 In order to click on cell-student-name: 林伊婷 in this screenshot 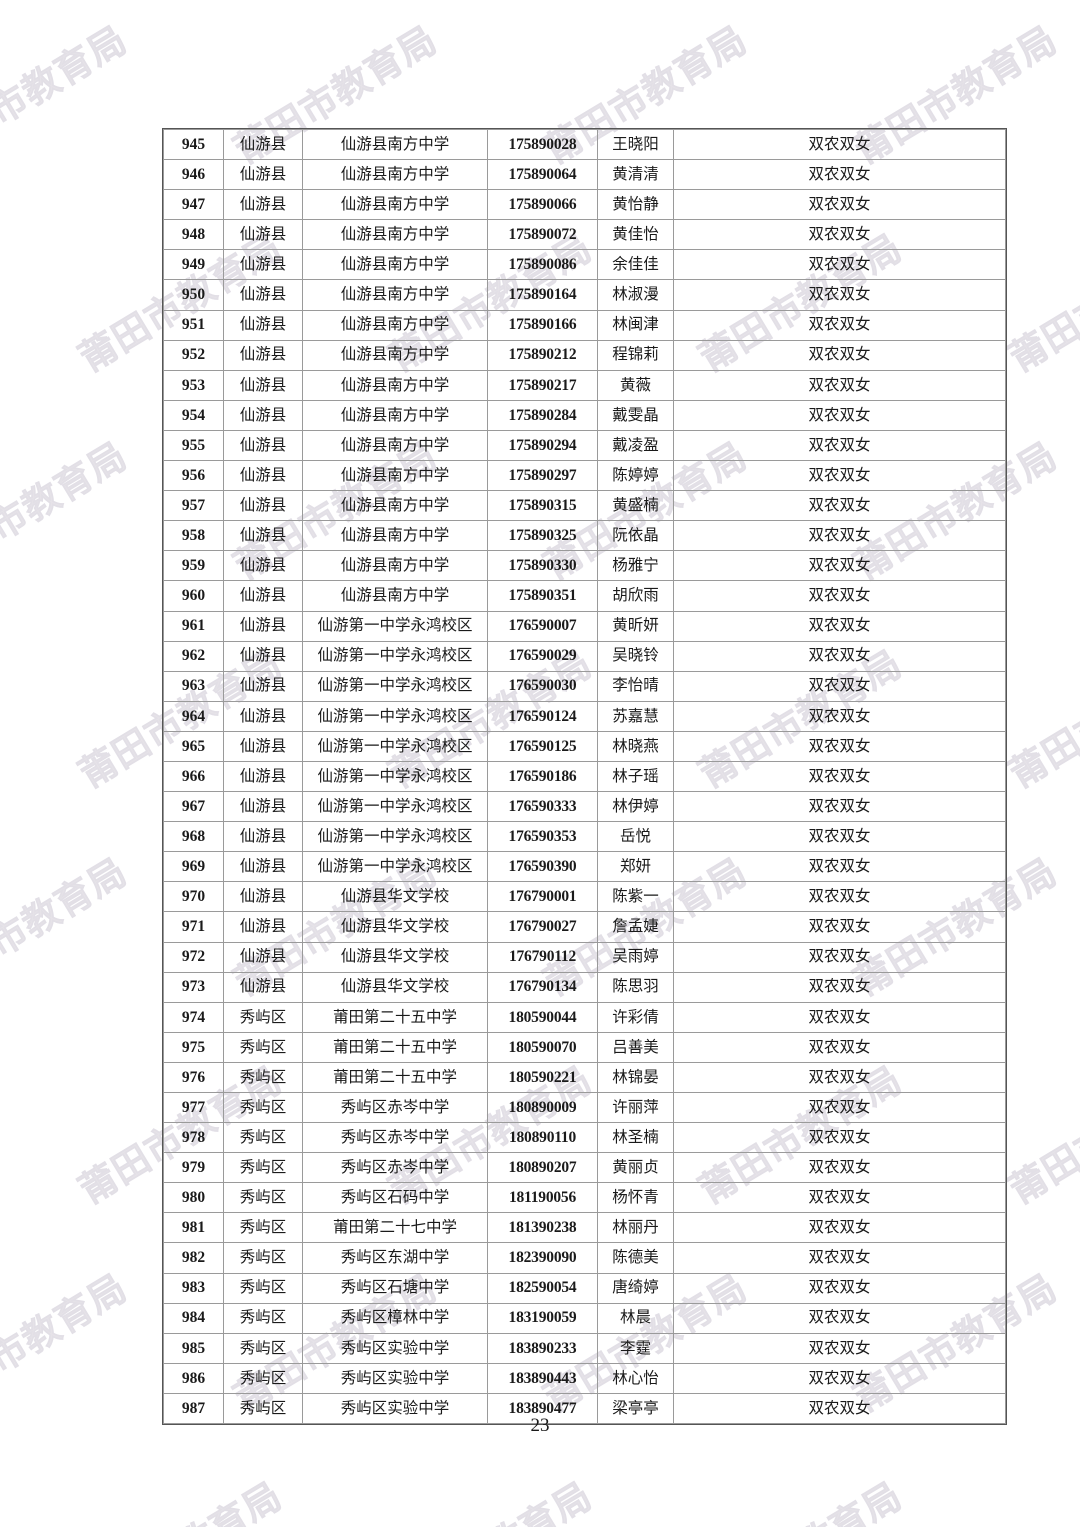, I will do `click(635, 807)`.